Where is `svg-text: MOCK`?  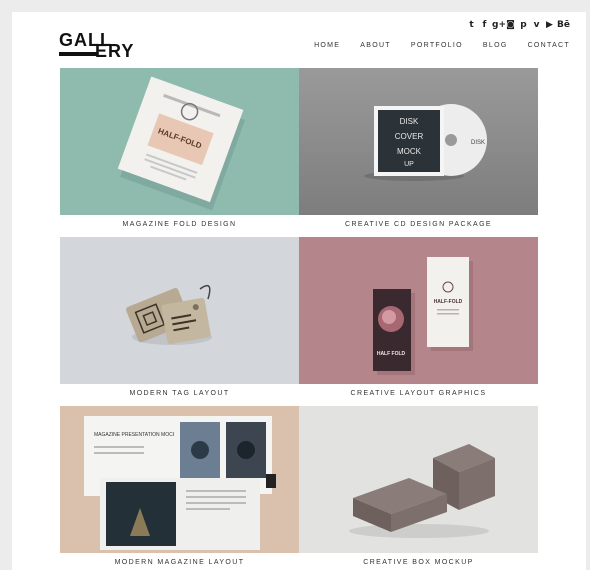
svg-text: MOCK is located at coordinates (409, 151).